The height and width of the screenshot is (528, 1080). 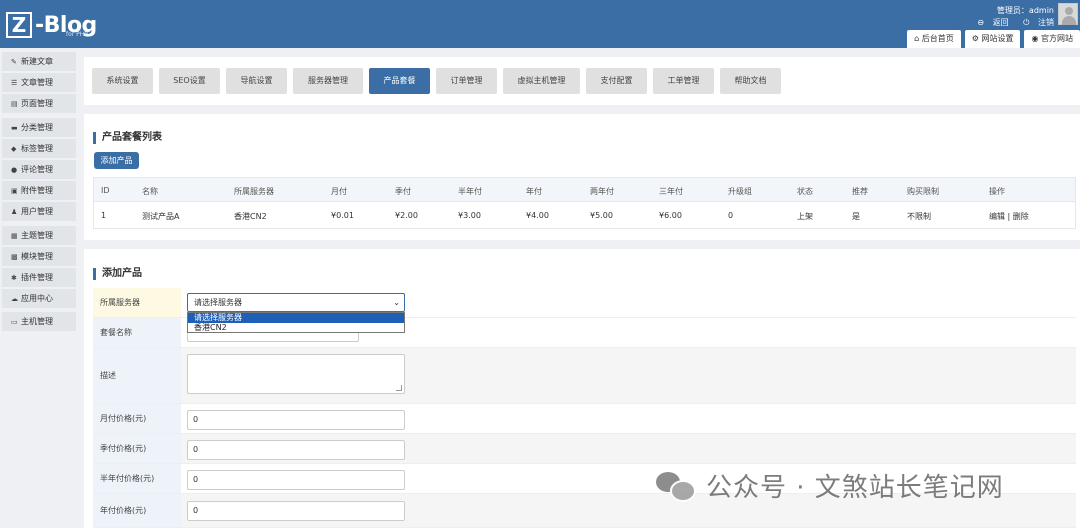 What do you see at coordinates (541, 81) in the screenshot?
I see `tab-virtual-host-management: 虚拟主机管理` at bounding box center [541, 81].